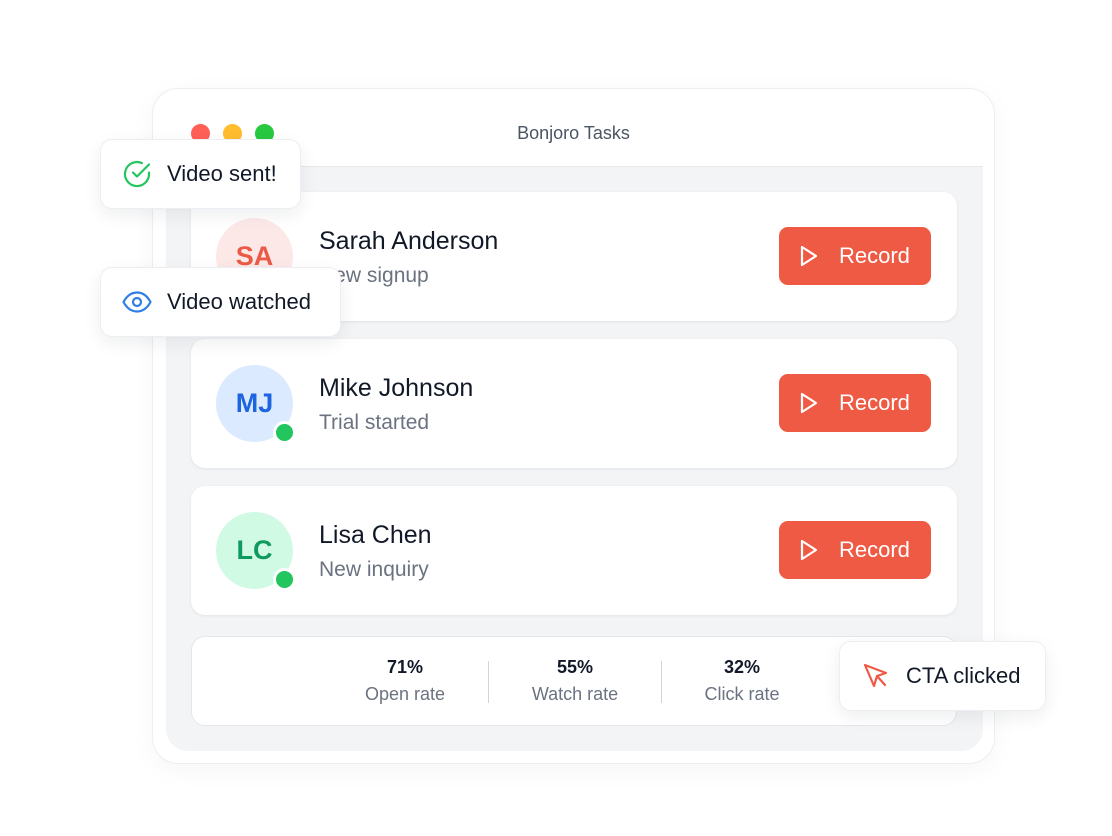  I want to click on notification-text: Video sent!, so click(222, 173).